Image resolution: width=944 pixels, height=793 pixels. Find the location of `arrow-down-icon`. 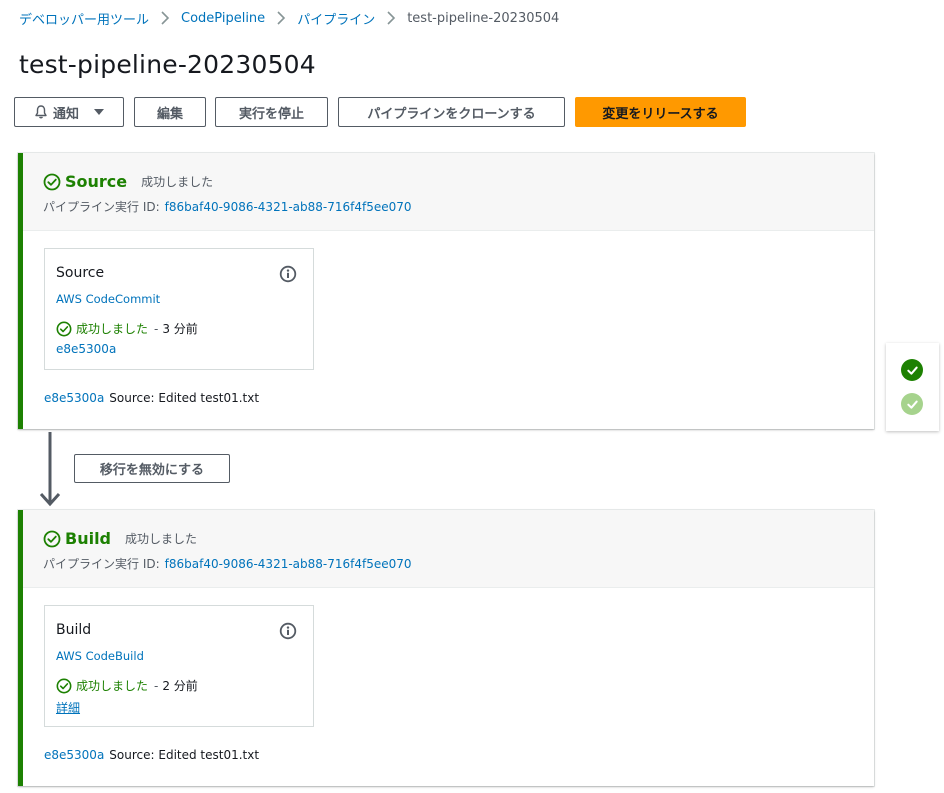

arrow-down-icon is located at coordinates (50, 469).